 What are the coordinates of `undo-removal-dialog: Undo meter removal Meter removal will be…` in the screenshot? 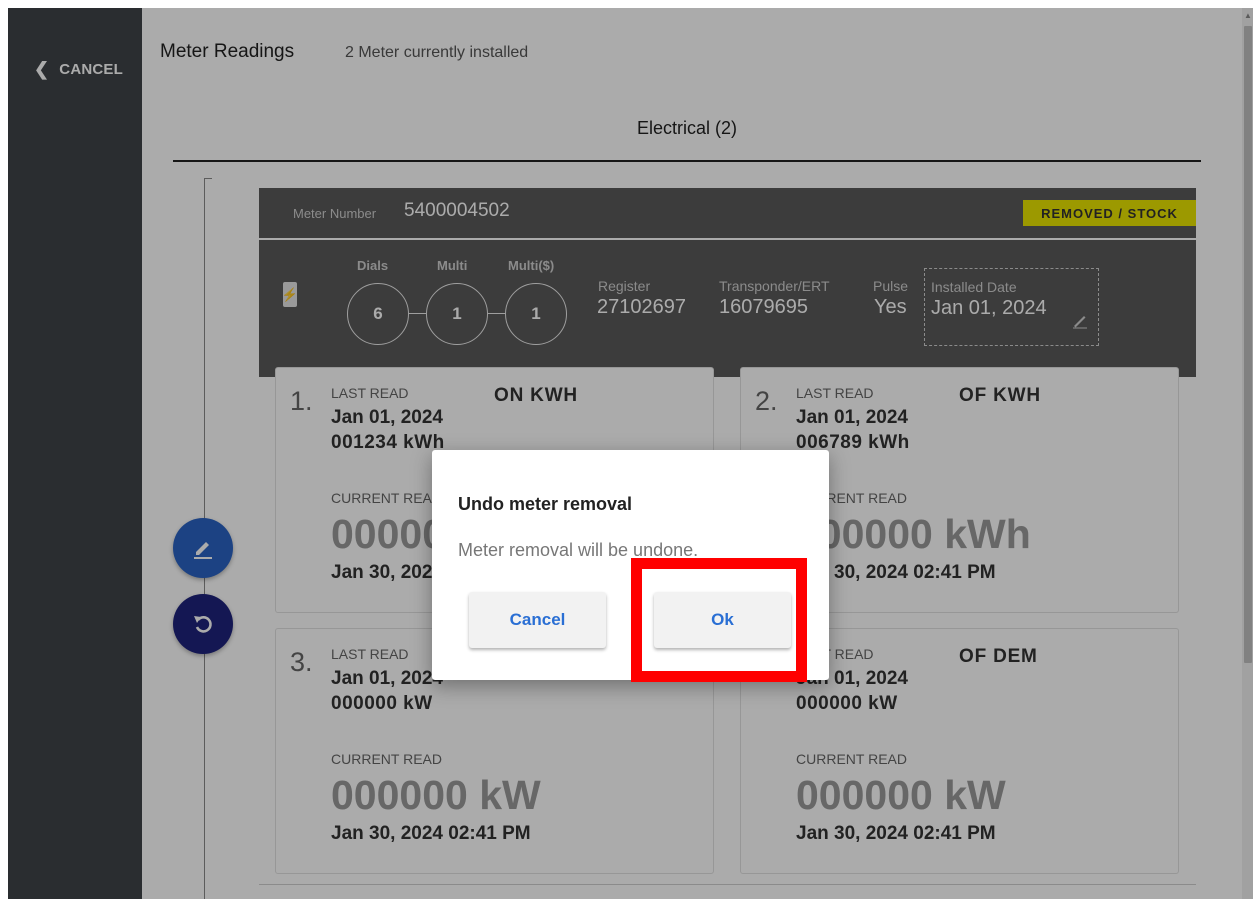 It's located at (630, 565).